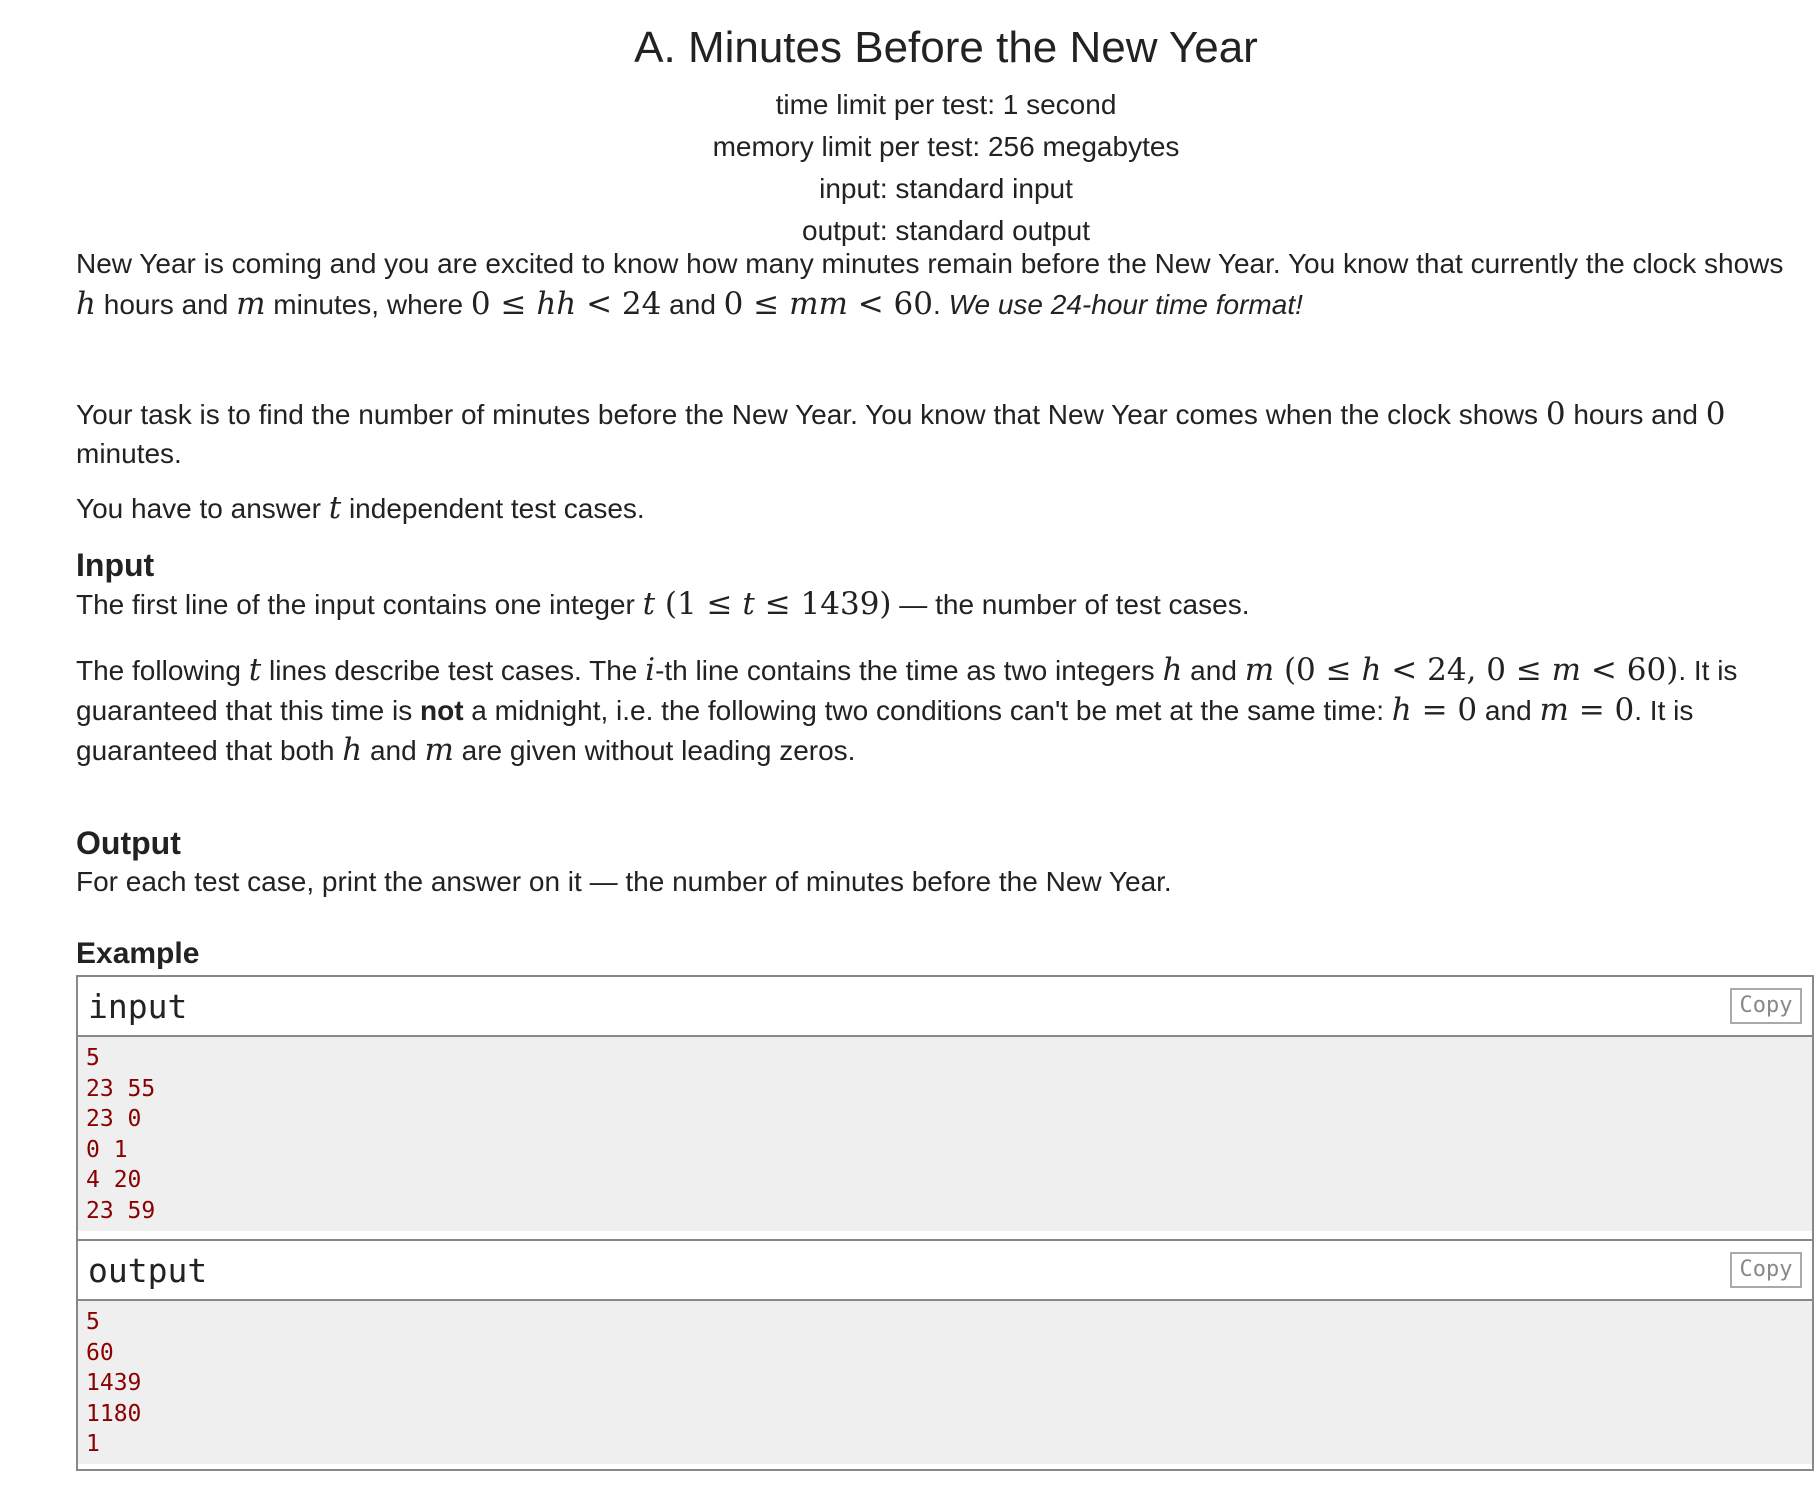 The image size is (1818, 1508). Describe the element at coordinates (202, 508) in the screenshot. I see `statement-text: You have to answer` at that location.